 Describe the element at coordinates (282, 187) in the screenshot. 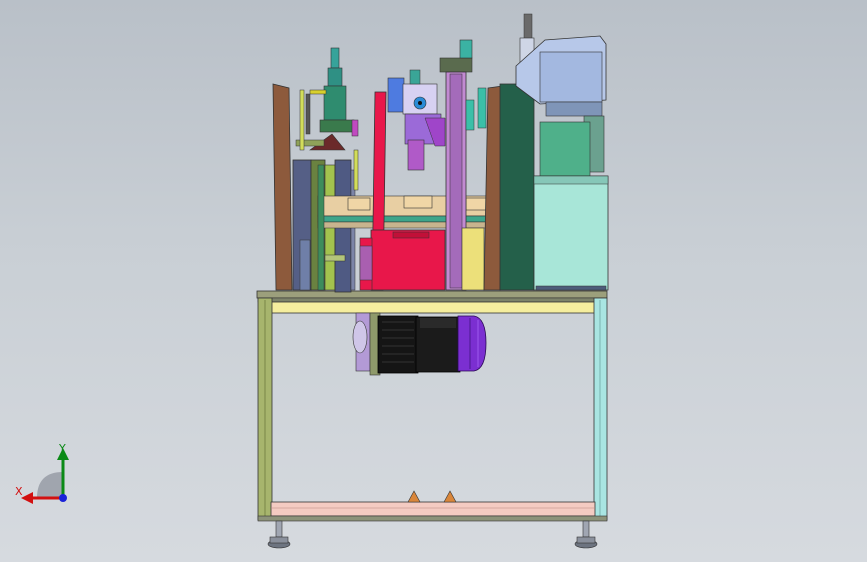

I see `left-side-panel` at that location.